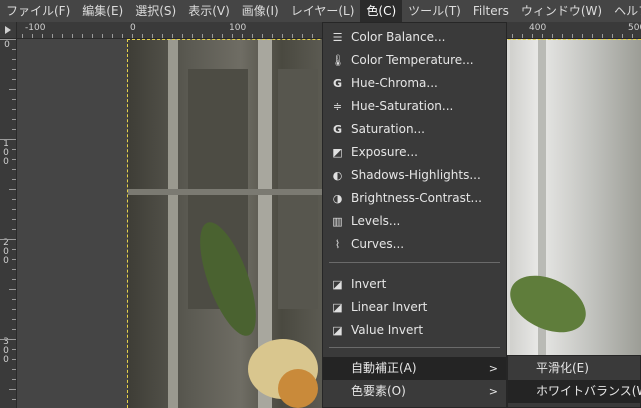 The height and width of the screenshot is (408, 641). I want to click on menu-item-label: Invert, so click(369, 284).